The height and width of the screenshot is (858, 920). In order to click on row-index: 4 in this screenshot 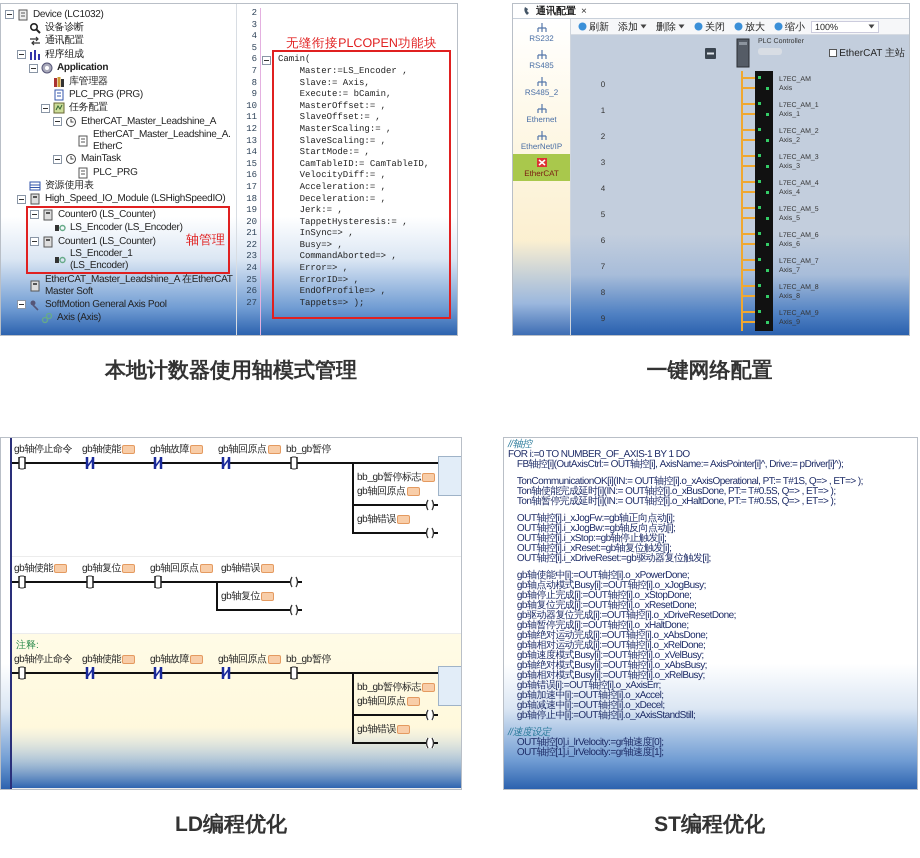, I will do `click(603, 188)`.